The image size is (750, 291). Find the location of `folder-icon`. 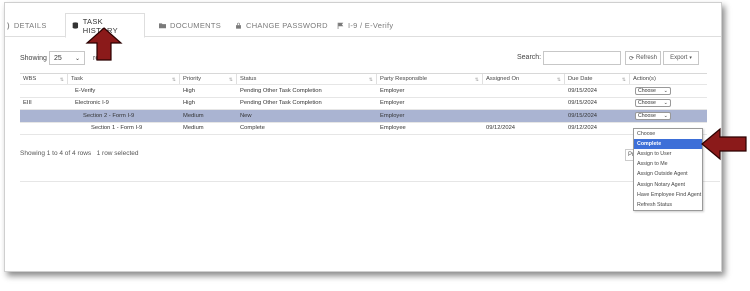

folder-icon is located at coordinates (162, 25).